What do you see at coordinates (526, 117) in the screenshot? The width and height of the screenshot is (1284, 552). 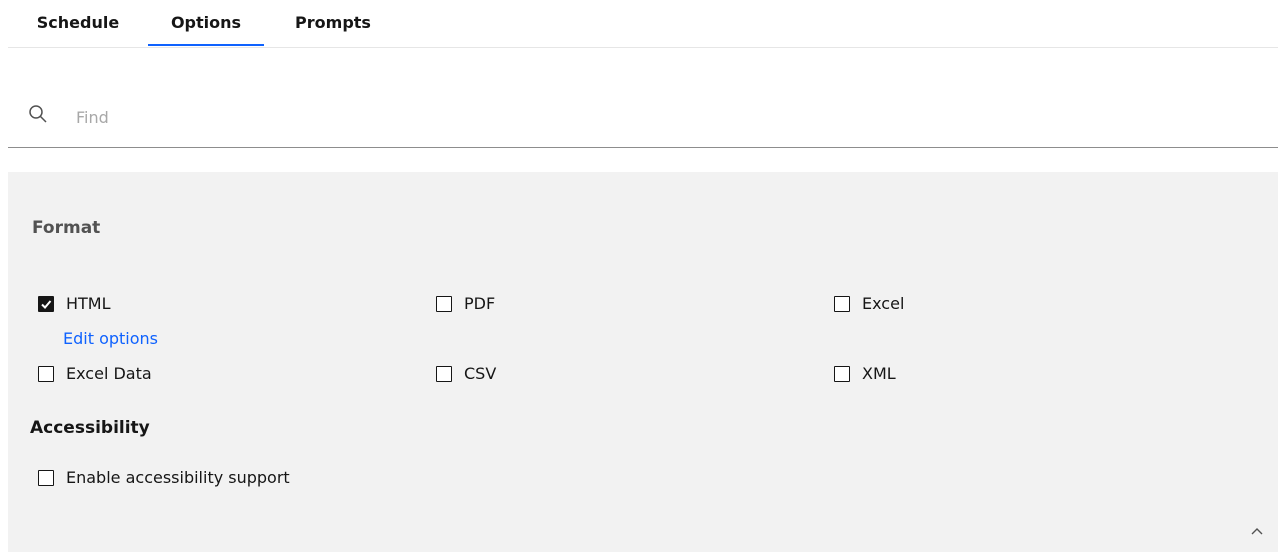 I see `search-input` at bounding box center [526, 117].